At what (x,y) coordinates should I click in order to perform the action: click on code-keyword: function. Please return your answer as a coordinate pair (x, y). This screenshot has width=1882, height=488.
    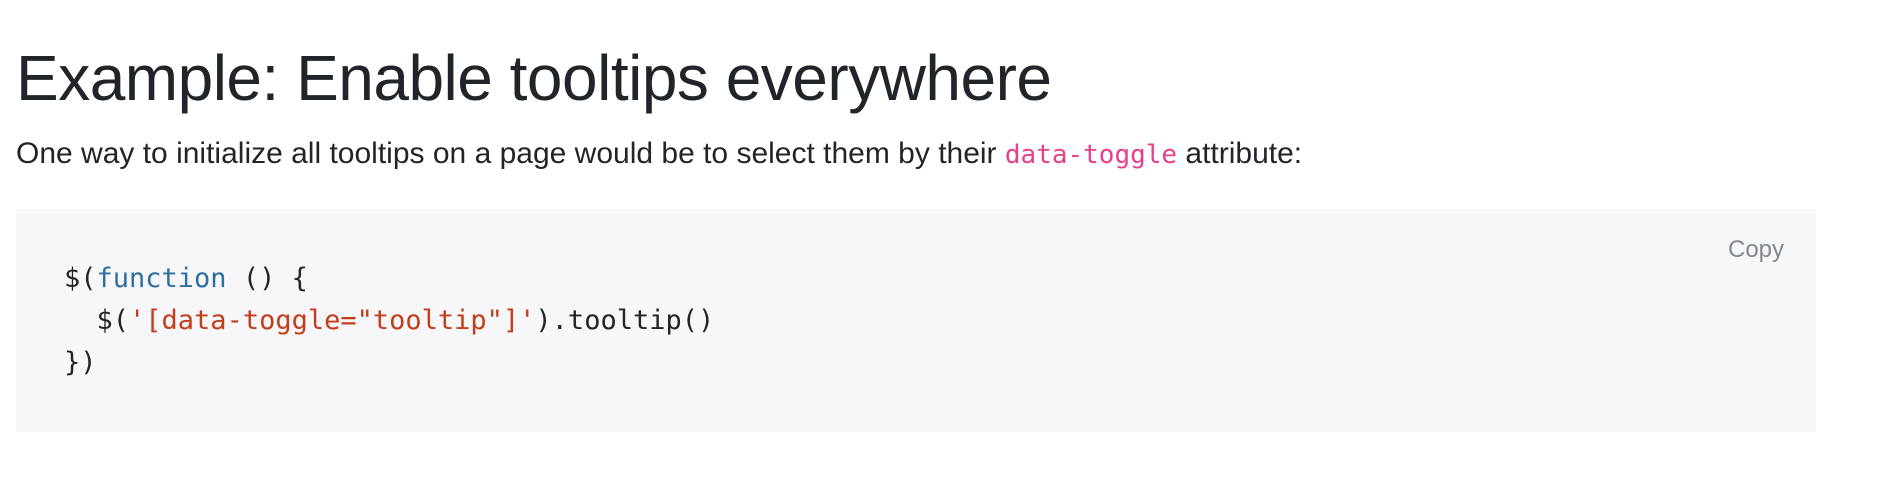
    Looking at the image, I should click on (161, 278).